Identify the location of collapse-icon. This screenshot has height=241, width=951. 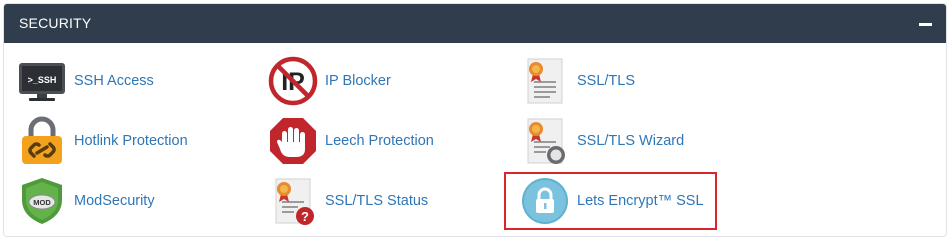
(926, 24).